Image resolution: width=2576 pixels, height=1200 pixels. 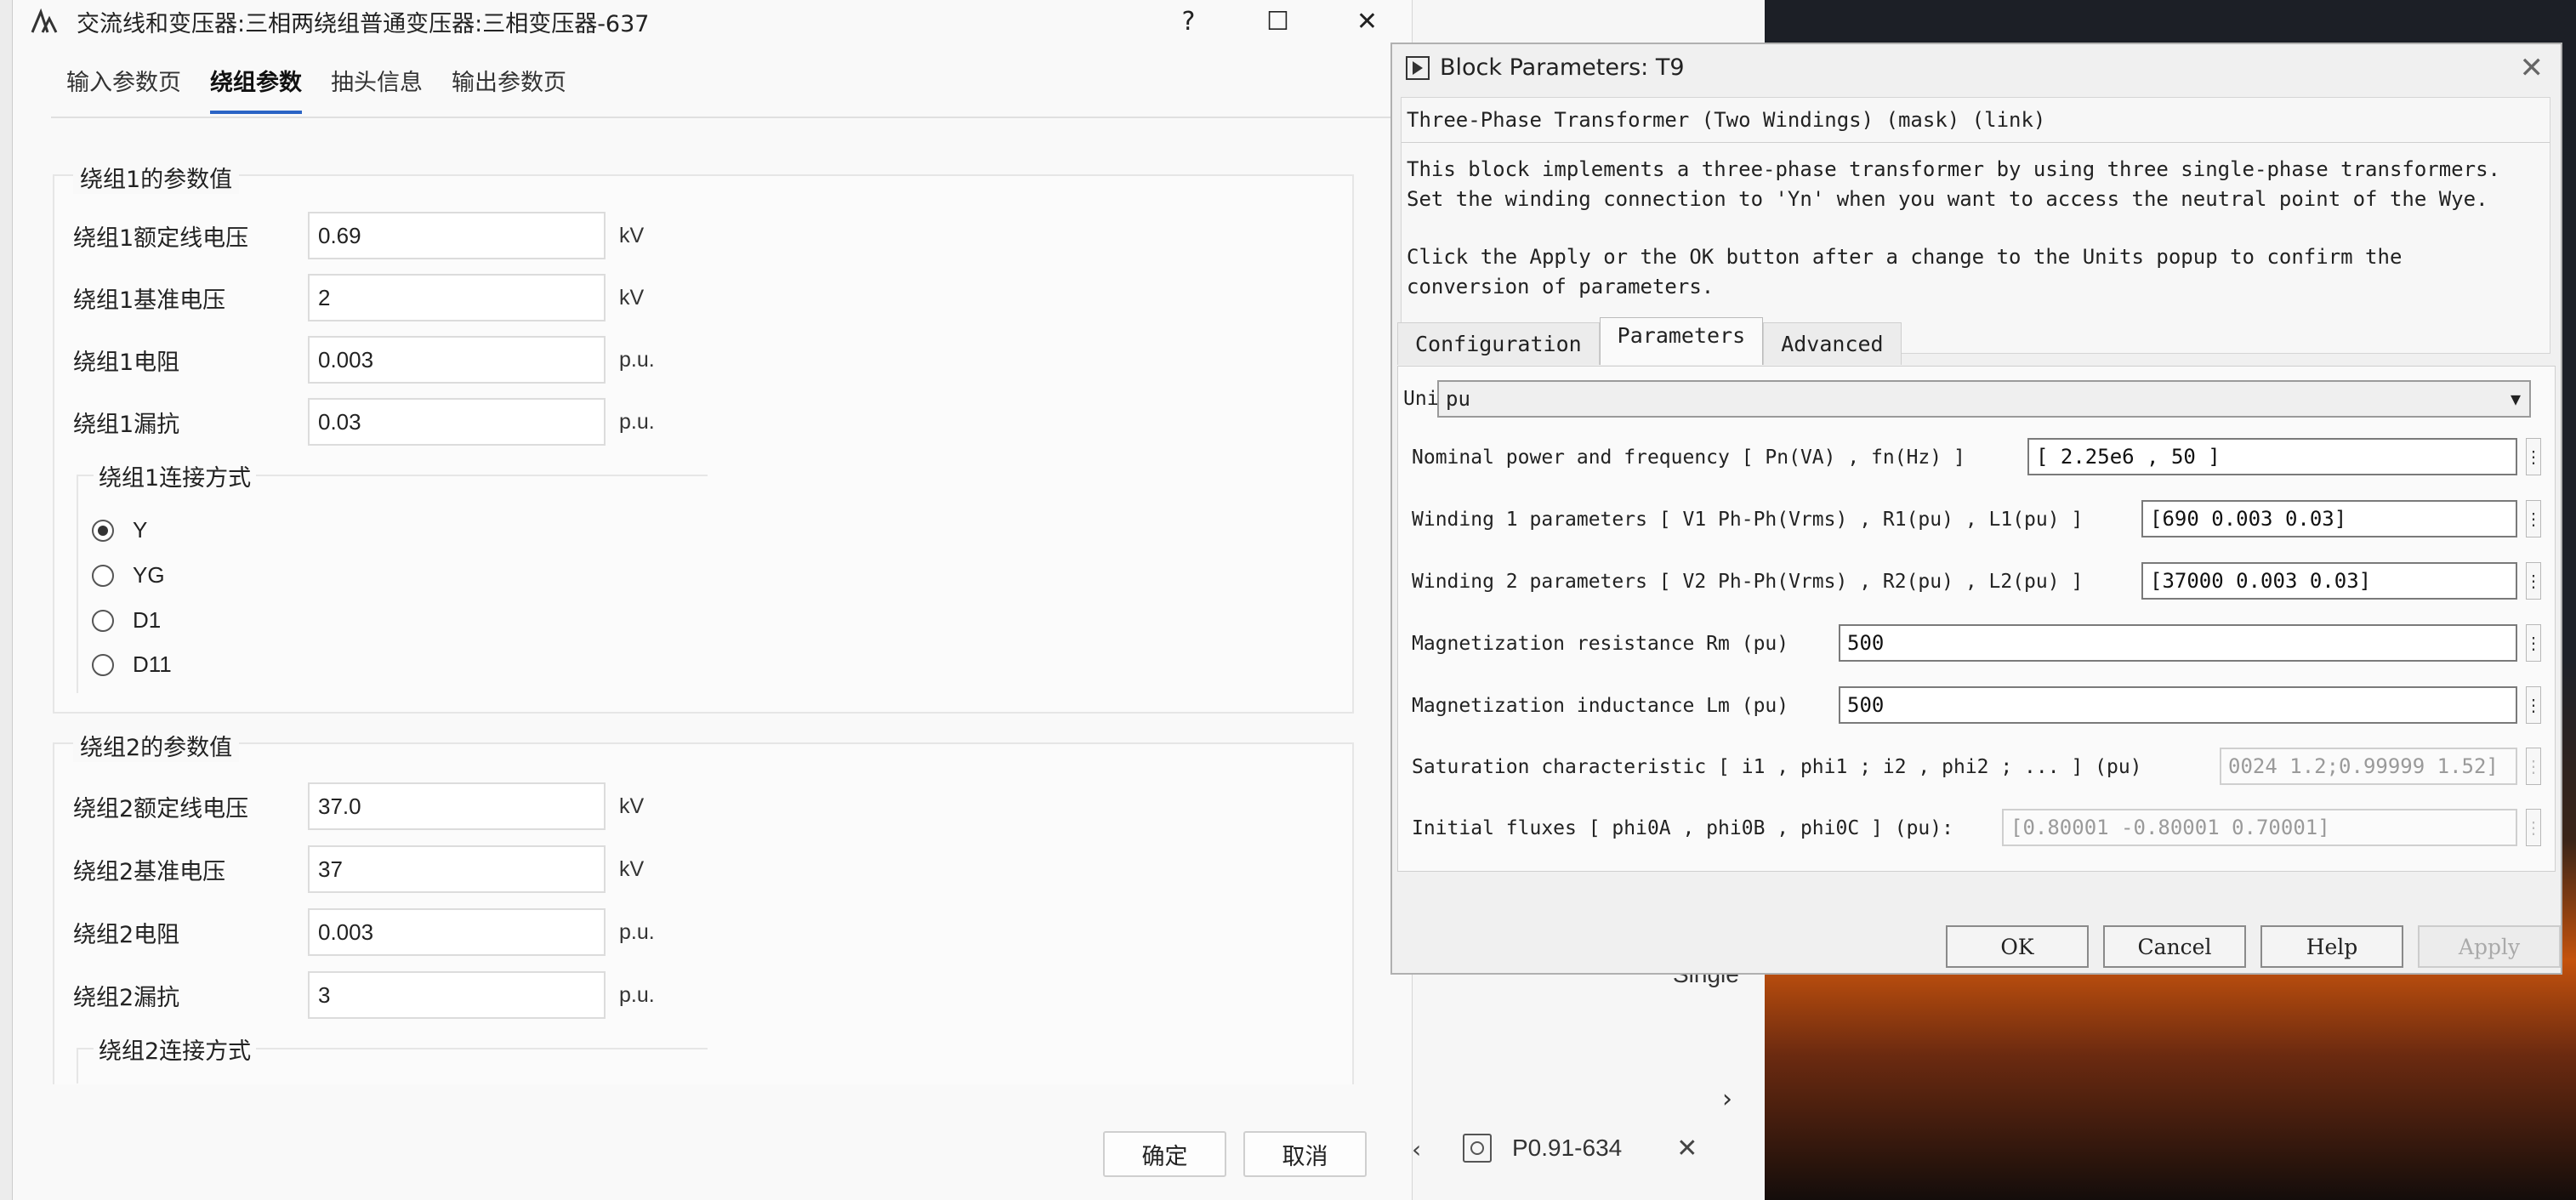 What do you see at coordinates (1164, 1154) in the screenshot?
I see `ok-button: 确定` at bounding box center [1164, 1154].